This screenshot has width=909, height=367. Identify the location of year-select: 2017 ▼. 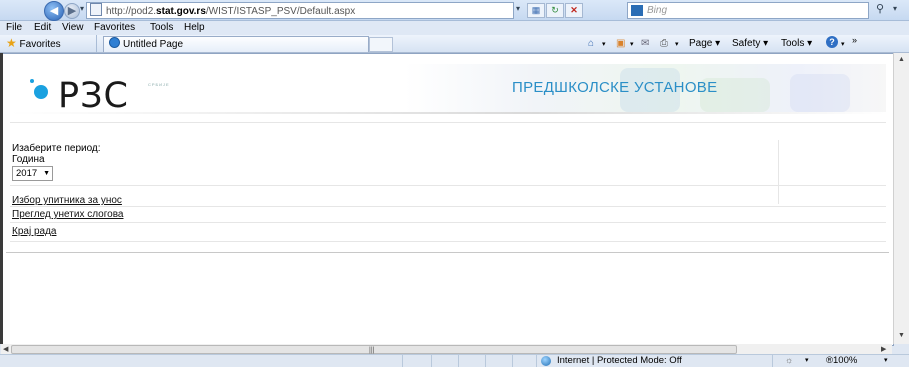
(32, 173).